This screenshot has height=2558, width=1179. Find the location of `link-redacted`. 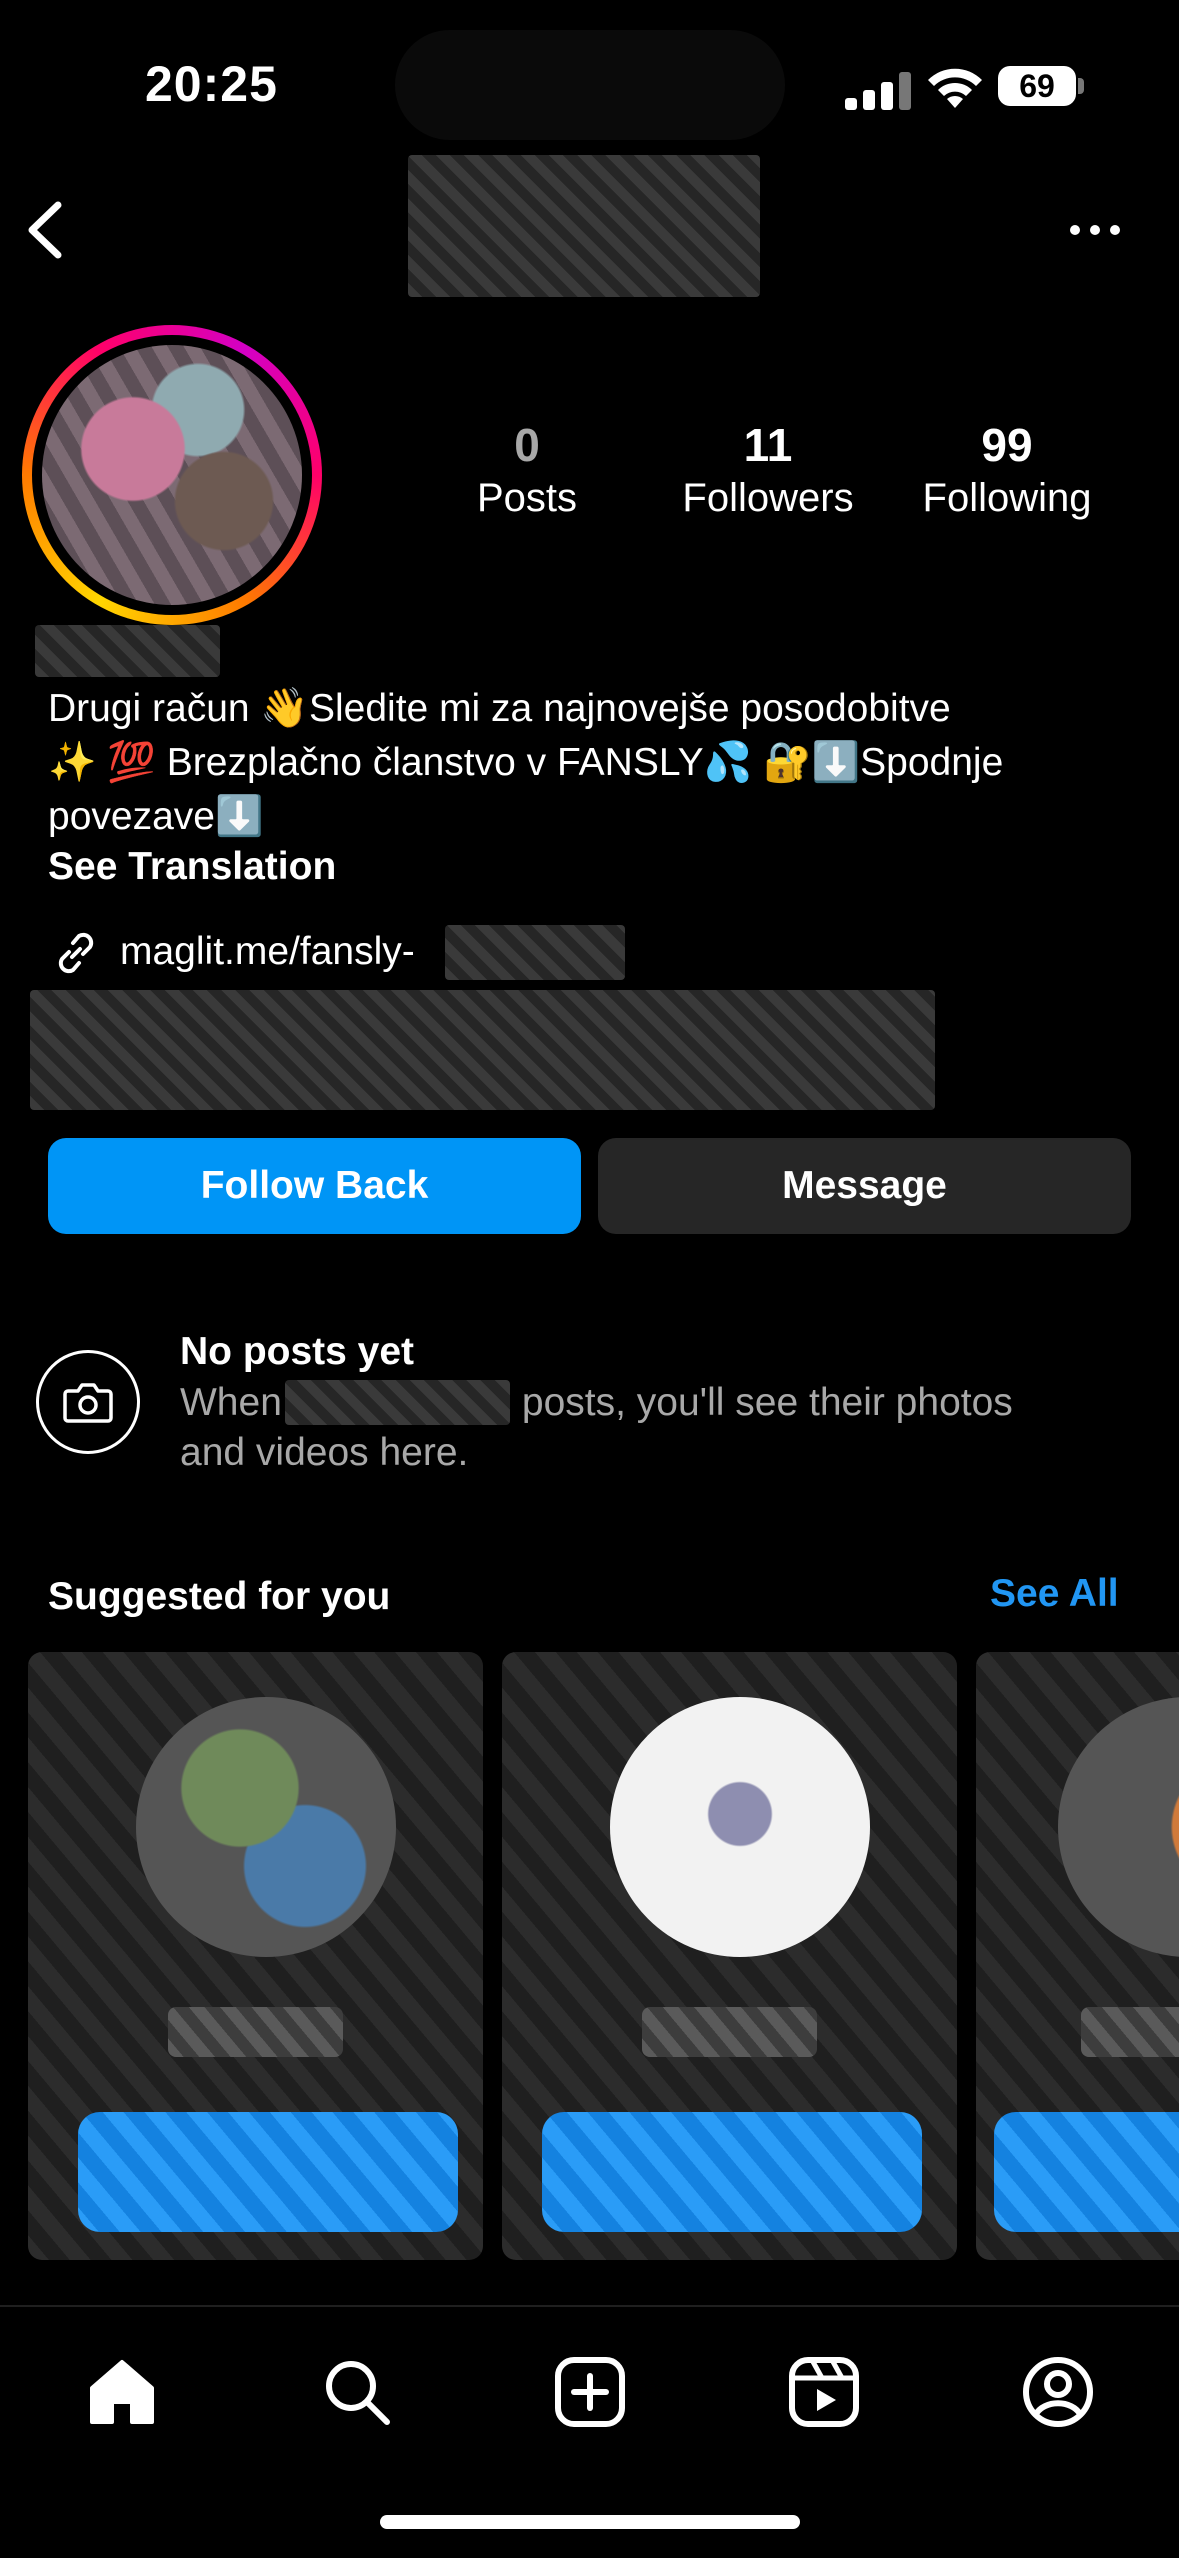

link-redacted is located at coordinates (535, 952).